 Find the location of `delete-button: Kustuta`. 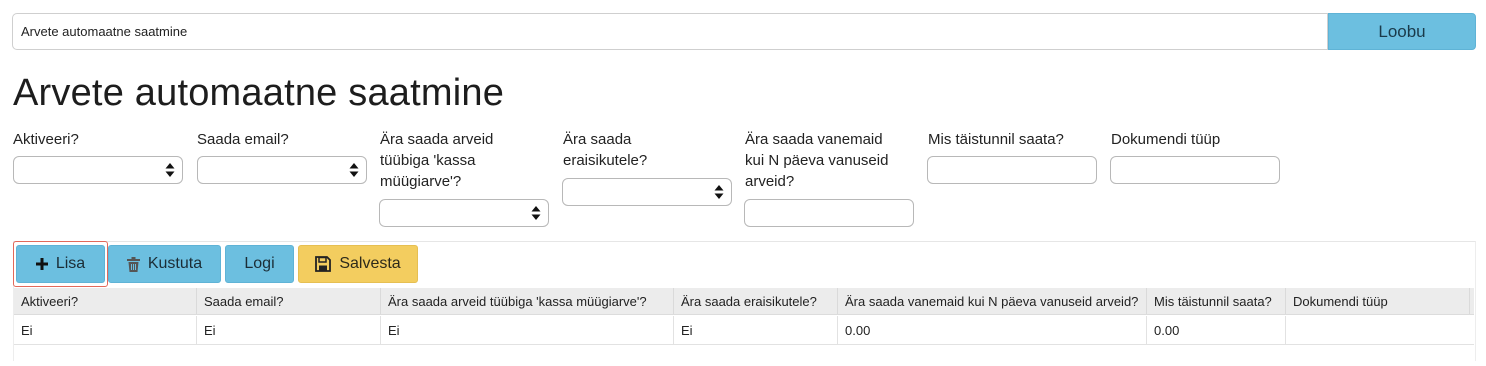

delete-button: Kustuta is located at coordinates (164, 264).